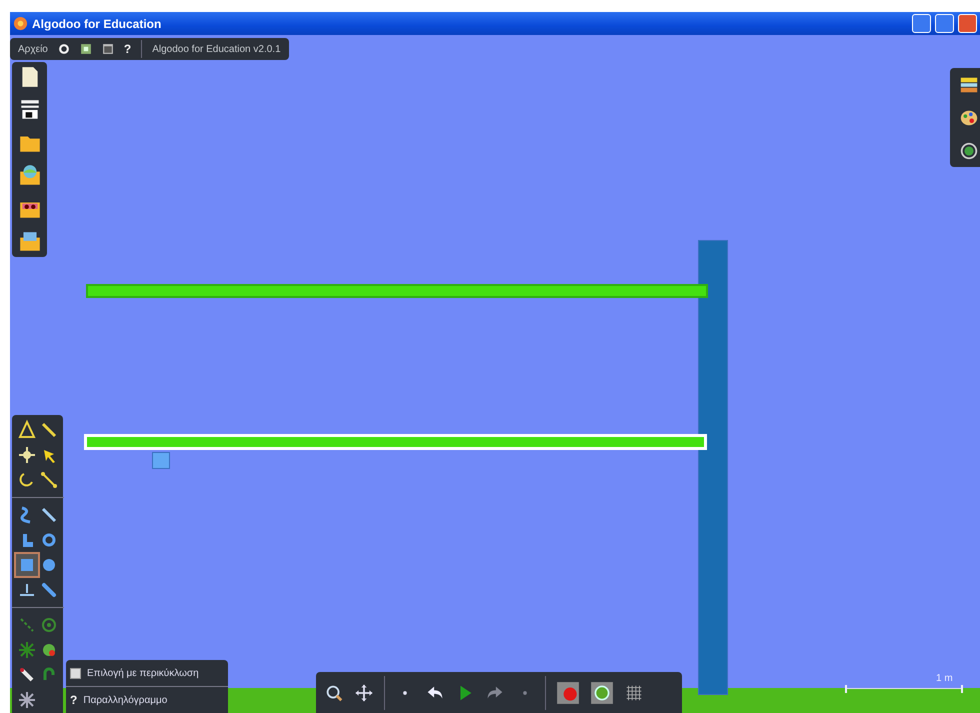 This screenshot has height=713, width=980. I want to click on window-icon, so click(108, 49).